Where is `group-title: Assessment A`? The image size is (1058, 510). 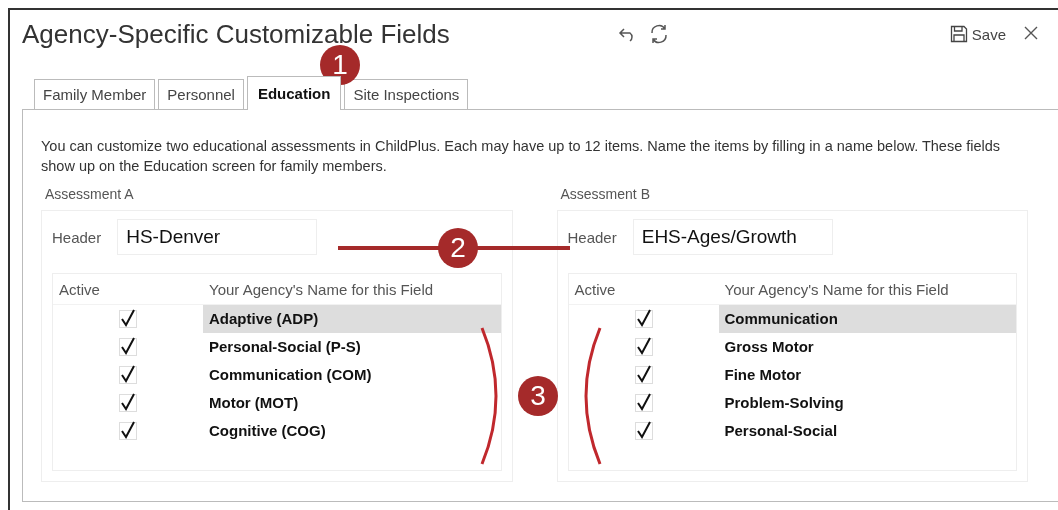 group-title: Assessment A is located at coordinates (90, 194).